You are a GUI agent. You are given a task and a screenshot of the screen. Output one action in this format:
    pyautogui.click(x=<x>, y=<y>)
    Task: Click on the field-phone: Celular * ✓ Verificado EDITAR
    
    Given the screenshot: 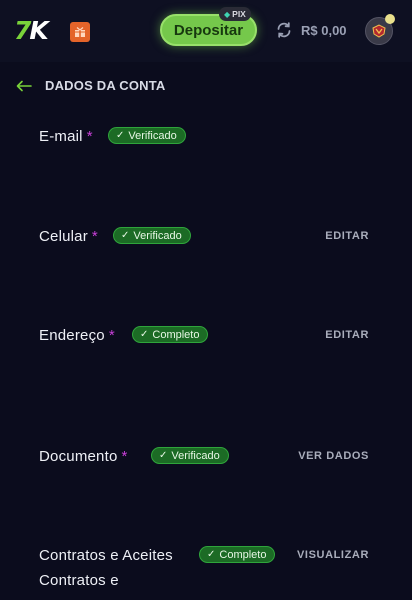 What is the action you would take?
    pyautogui.click(x=206, y=237)
    